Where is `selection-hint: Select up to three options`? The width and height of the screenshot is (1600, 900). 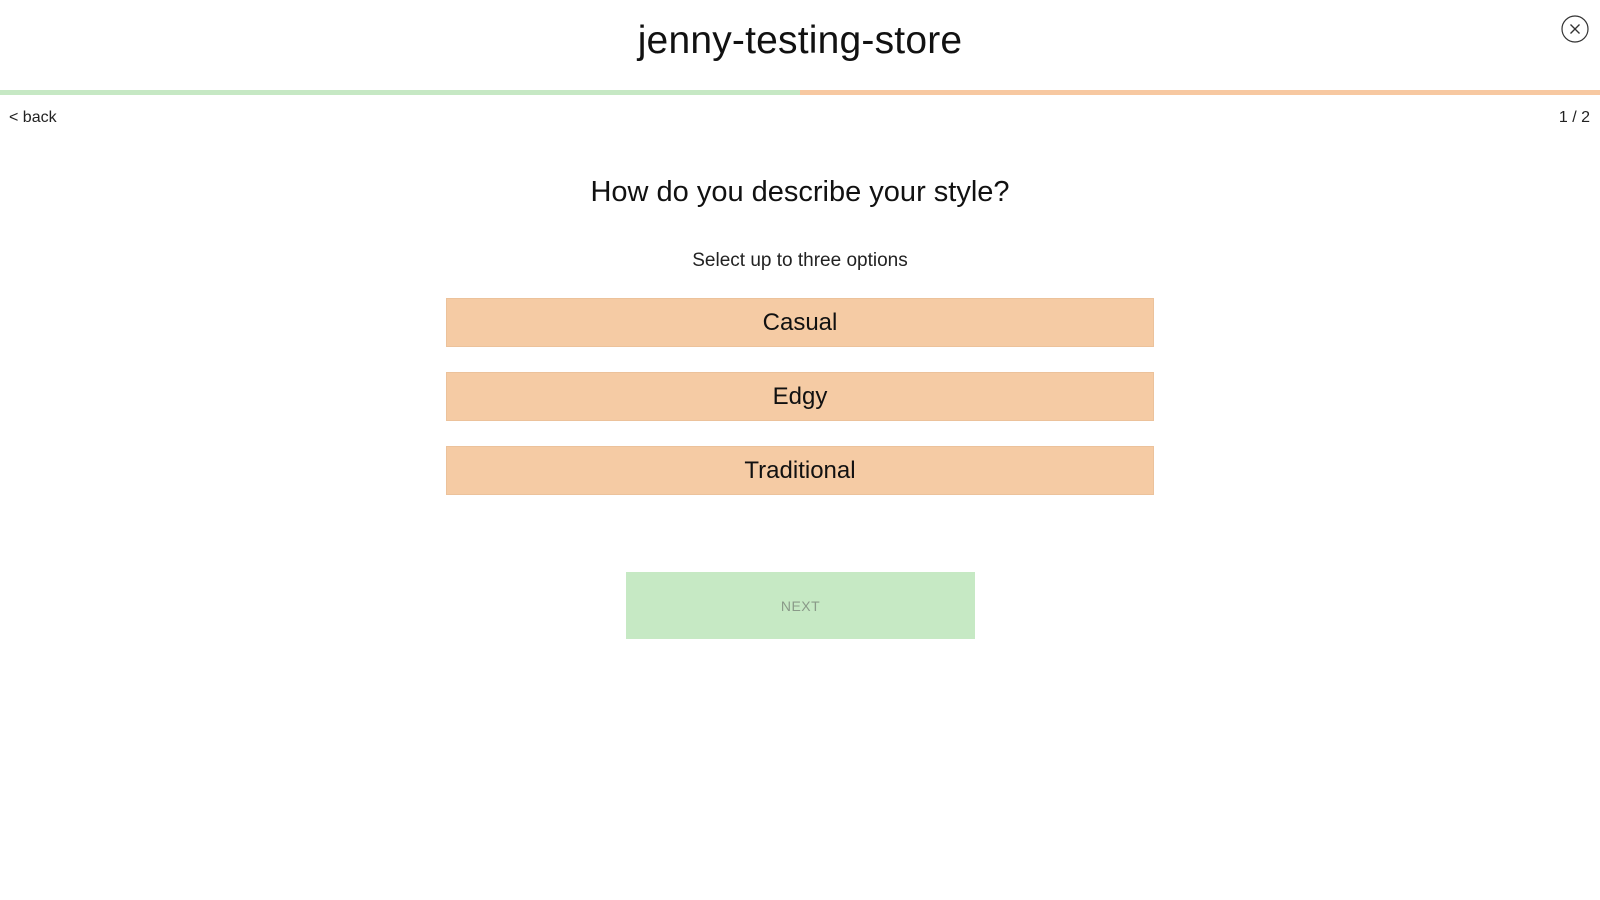 selection-hint: Select up to three options is located at coordinates (800, 260).